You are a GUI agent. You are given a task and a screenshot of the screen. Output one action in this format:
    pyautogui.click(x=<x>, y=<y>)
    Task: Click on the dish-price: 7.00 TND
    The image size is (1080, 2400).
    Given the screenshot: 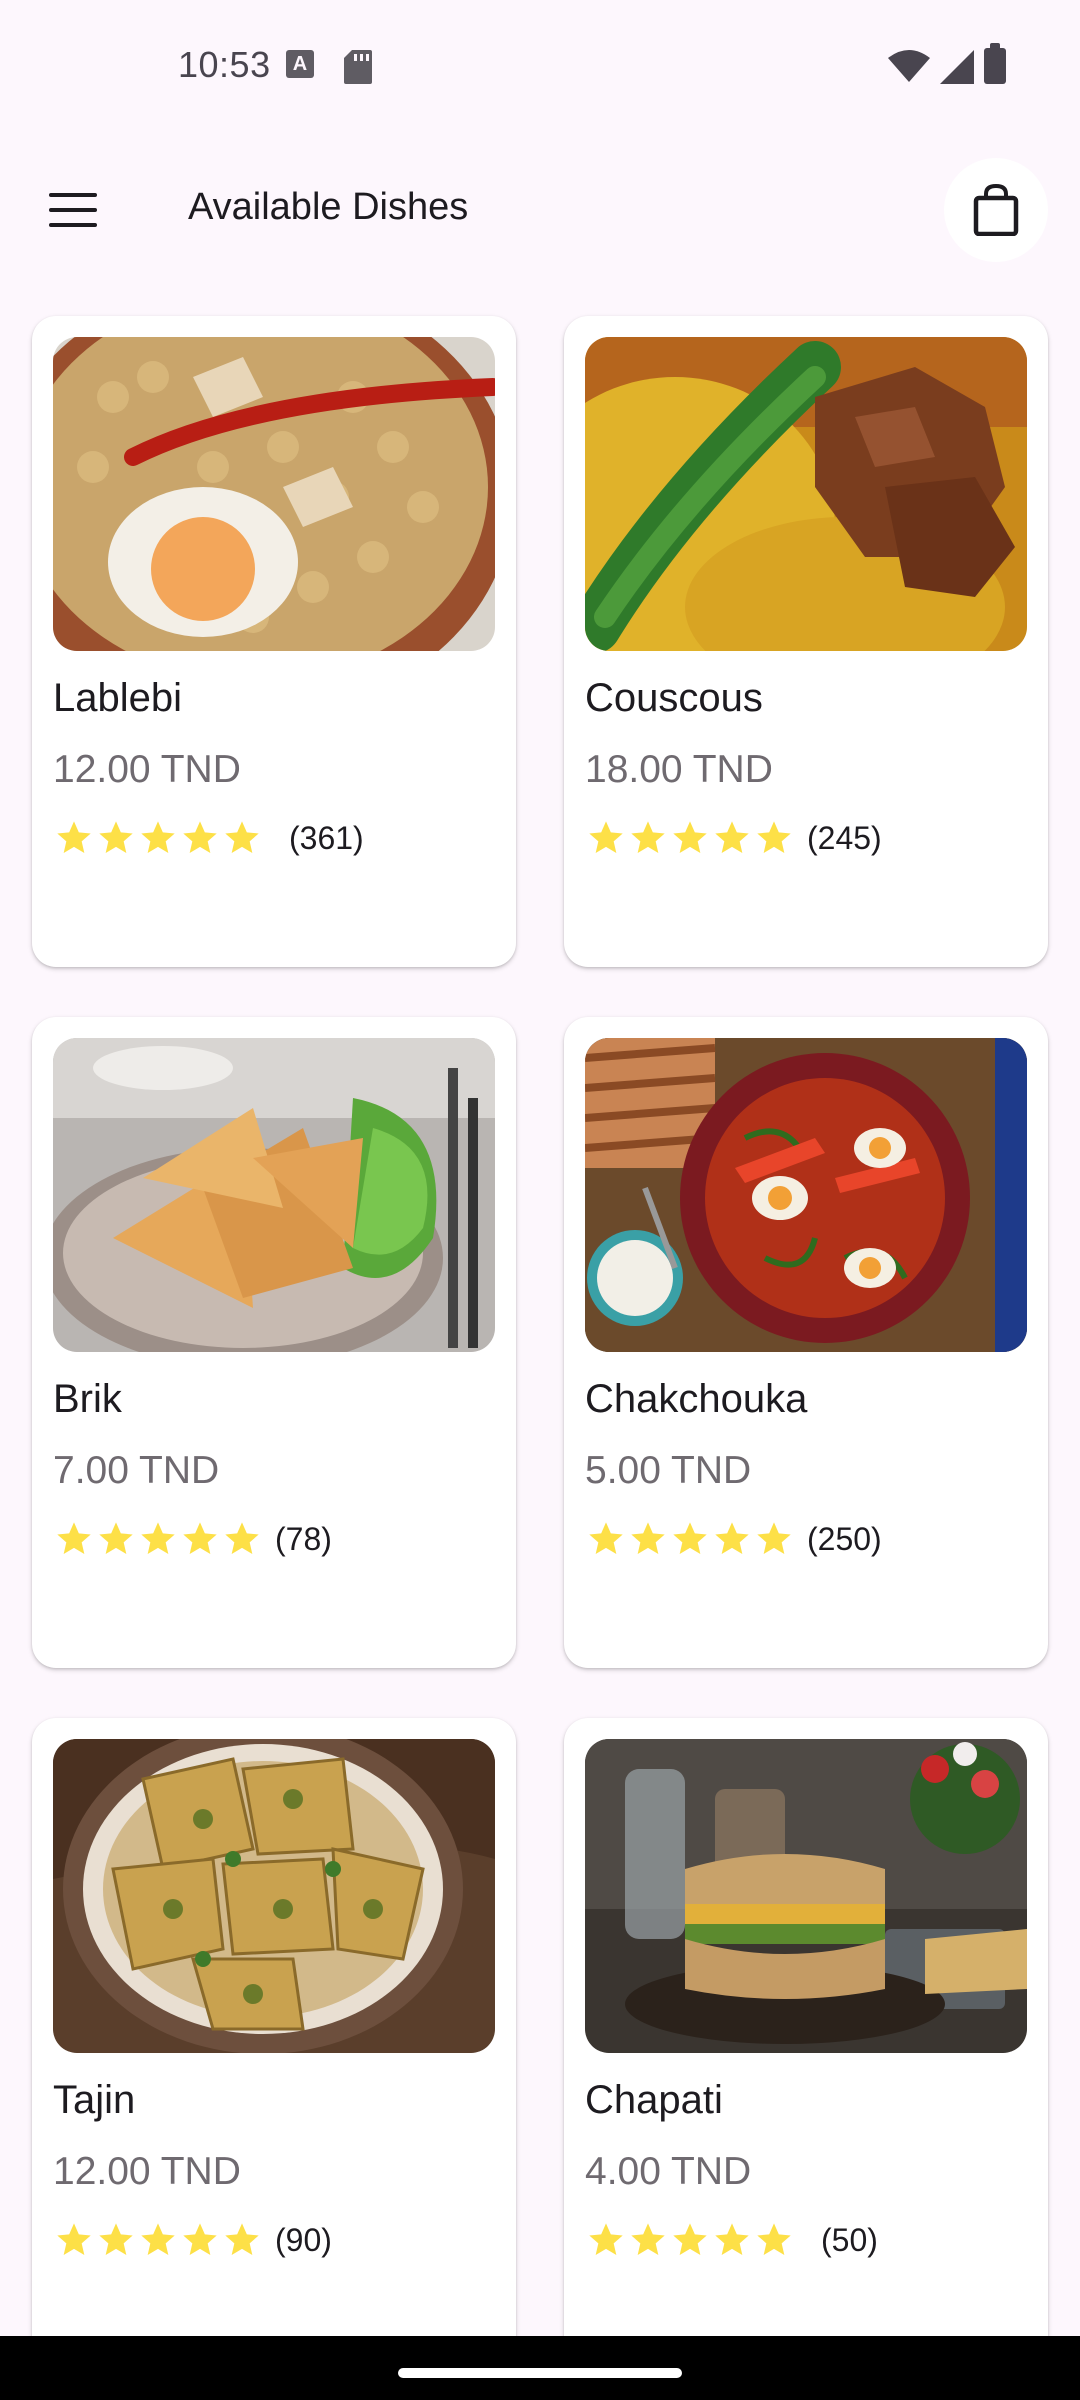 What is the action you would take?
    pyautogui.click(x=136, y=1470)
    